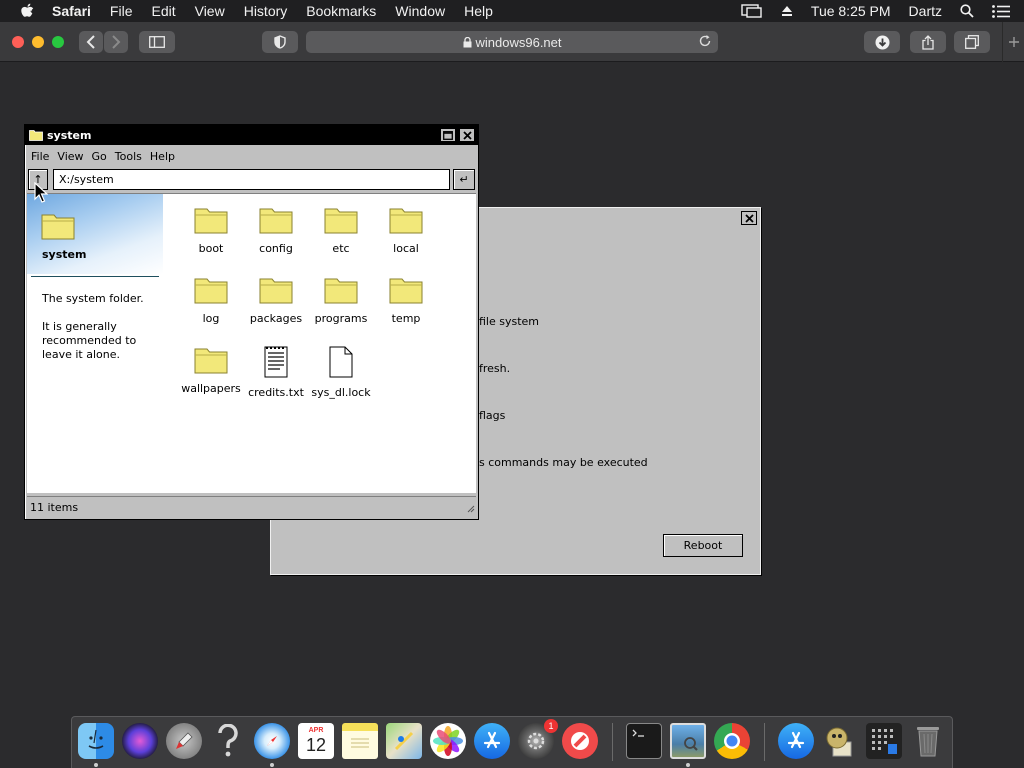  I want to click on file-item: programs, so click(341, 300).